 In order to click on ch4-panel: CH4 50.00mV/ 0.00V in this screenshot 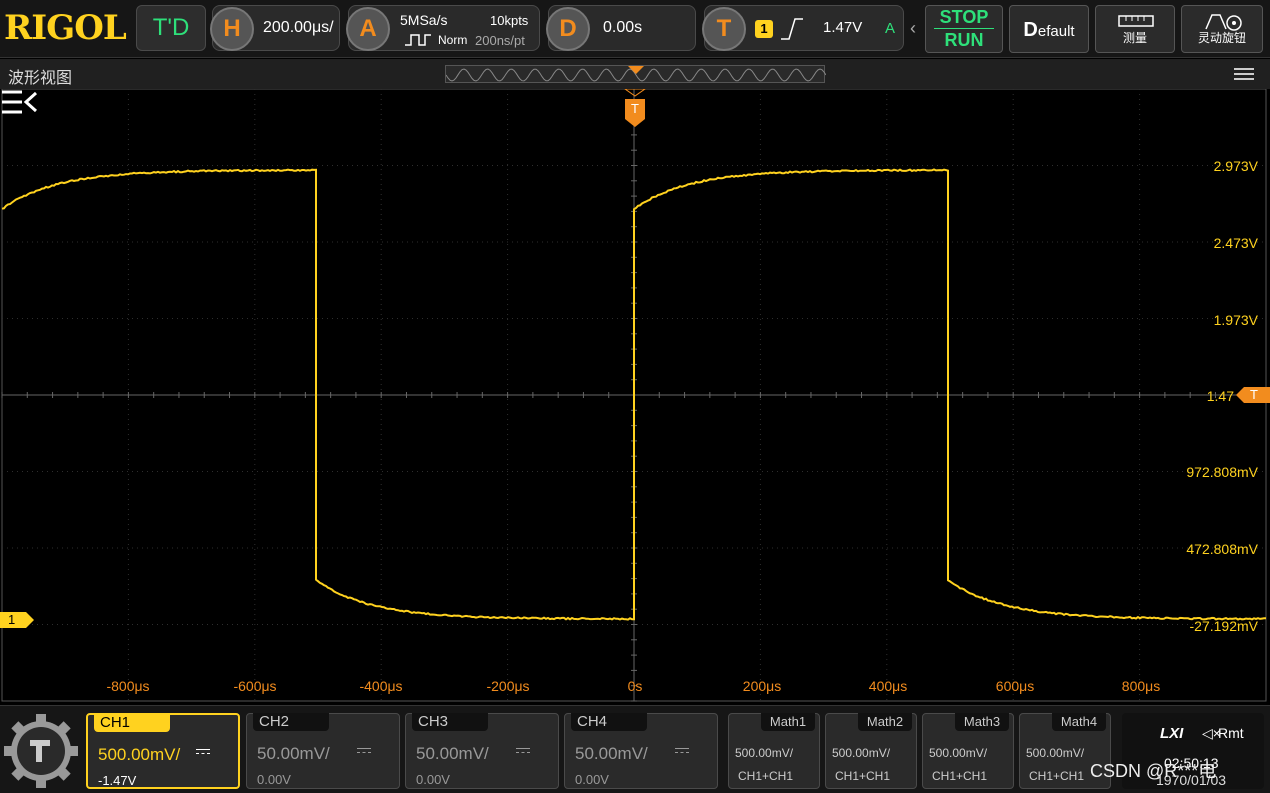, I will do `click(641, 751)`.